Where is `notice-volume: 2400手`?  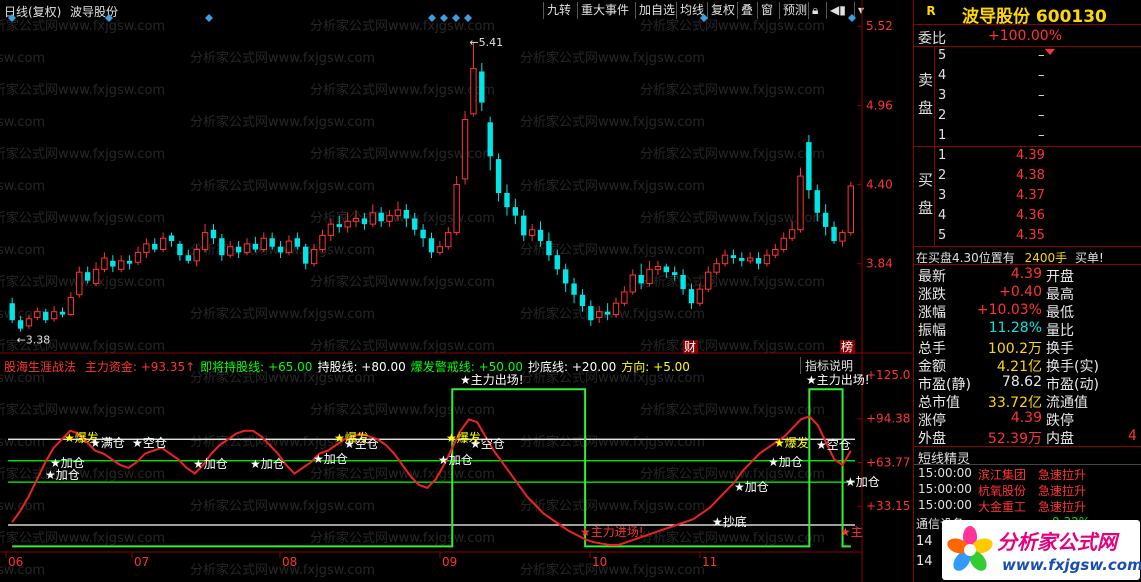 notice-volume: 2400手 is located at coordinates (1046, 258).